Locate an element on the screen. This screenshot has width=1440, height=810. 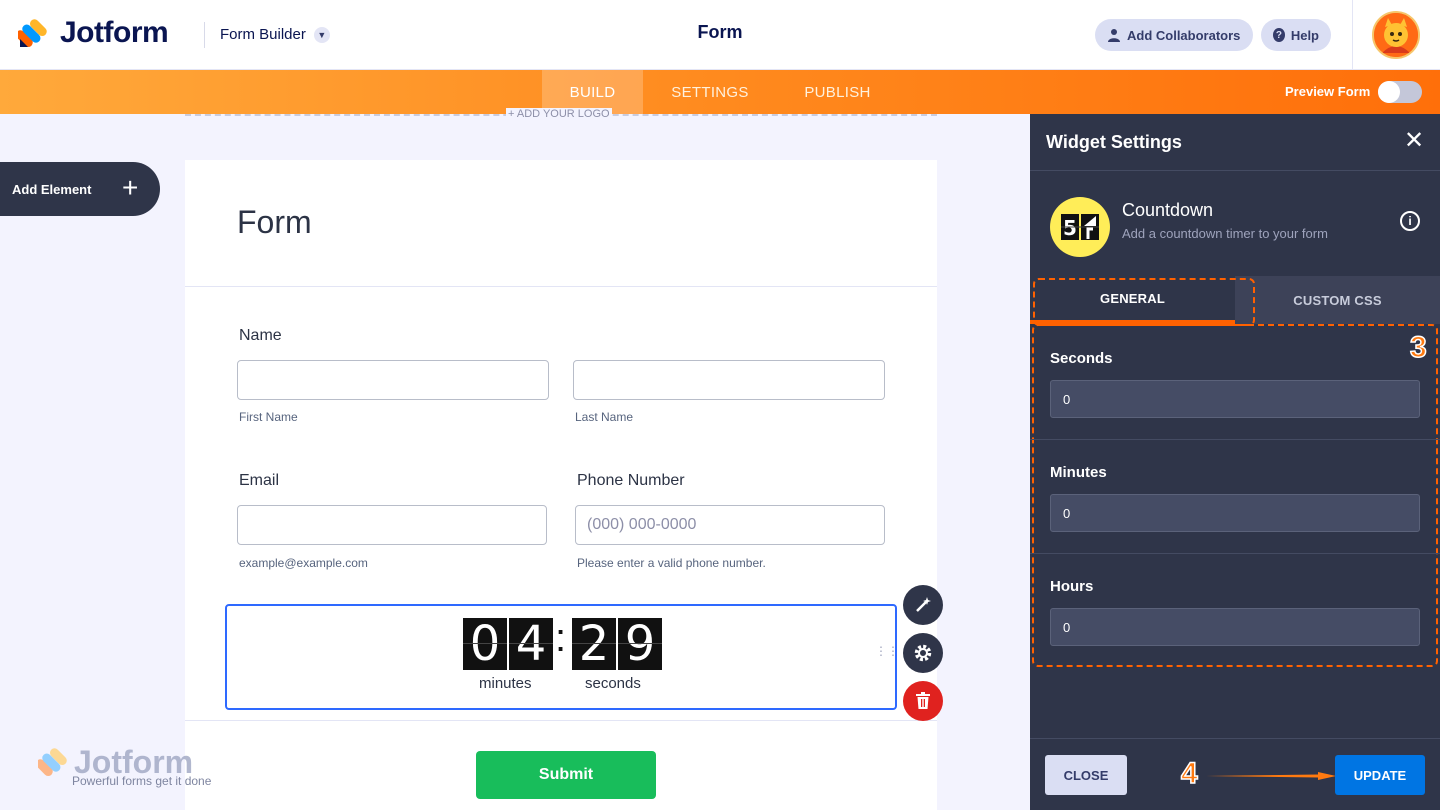
annotation-step-3: 3 is located at coordinates (1418, 347).